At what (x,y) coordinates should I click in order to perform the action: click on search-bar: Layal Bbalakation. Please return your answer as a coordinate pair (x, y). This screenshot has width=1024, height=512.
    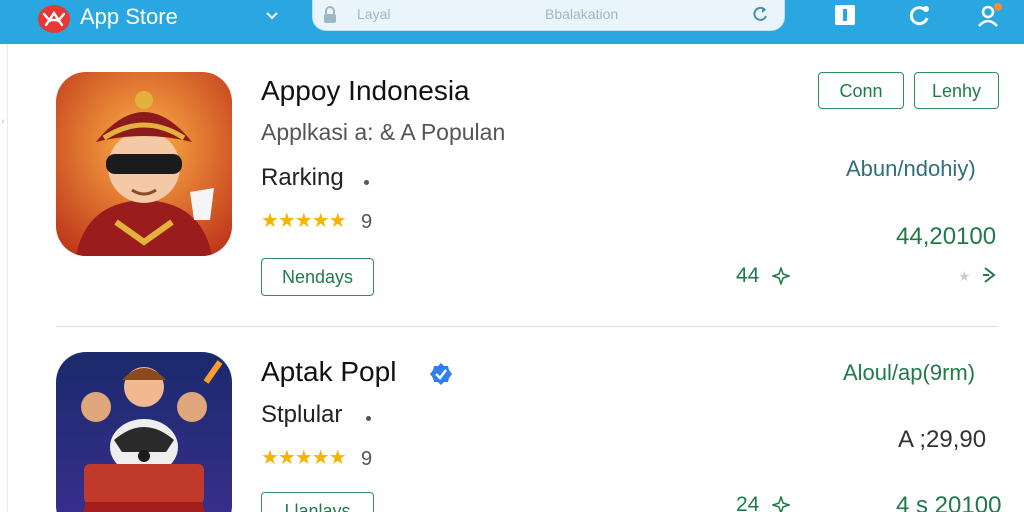
    Looking at the image, I should click on (548, 15).